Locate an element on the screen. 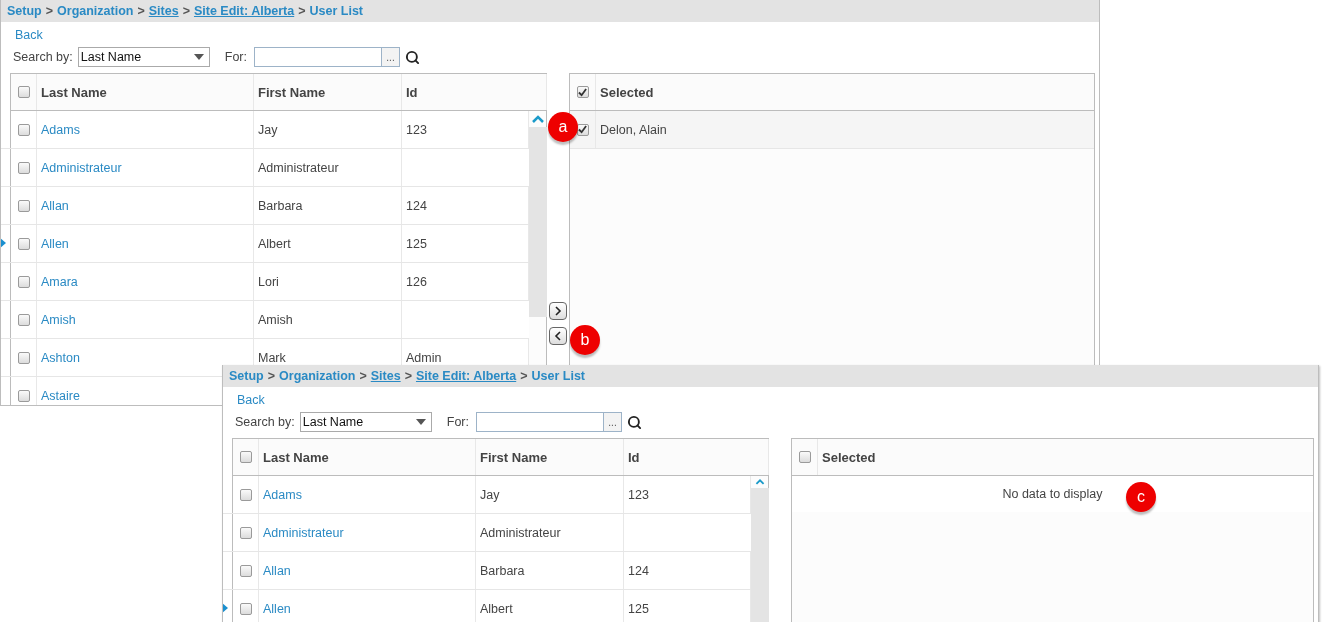  breadcrumb-item: Organization is located at coordinates (95, 11).